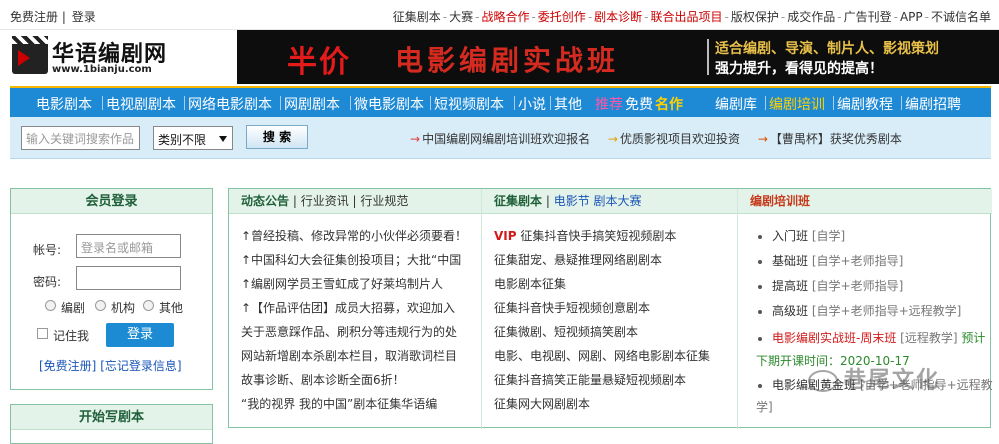  What do you see at coordinates (80, 138) in the screenshot?
I see `search-input: 输入关键词搜索作品` at bounding box center [80, 138].